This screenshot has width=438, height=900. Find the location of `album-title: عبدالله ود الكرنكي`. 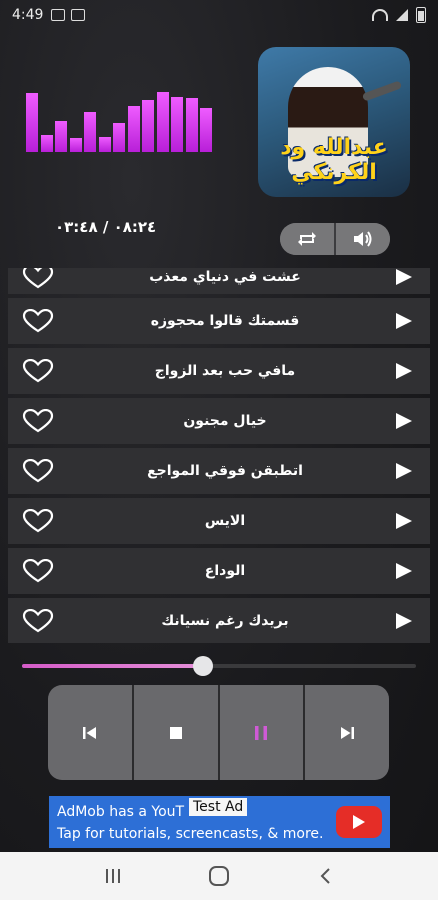

album-title: عبدالله ود الكرنكي is located at coordinates (334, 160).